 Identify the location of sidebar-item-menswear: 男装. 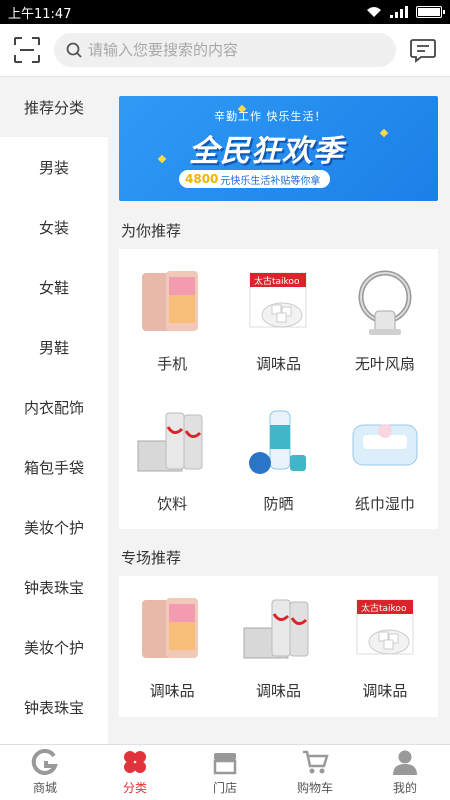
(54, 167).